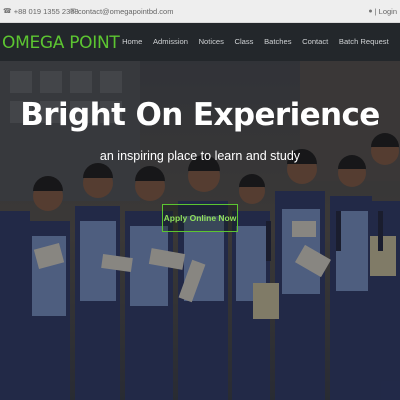 The image size is (400, 400). I want to click on phone-number: +88 019 1355 2388, so click(46, 11).